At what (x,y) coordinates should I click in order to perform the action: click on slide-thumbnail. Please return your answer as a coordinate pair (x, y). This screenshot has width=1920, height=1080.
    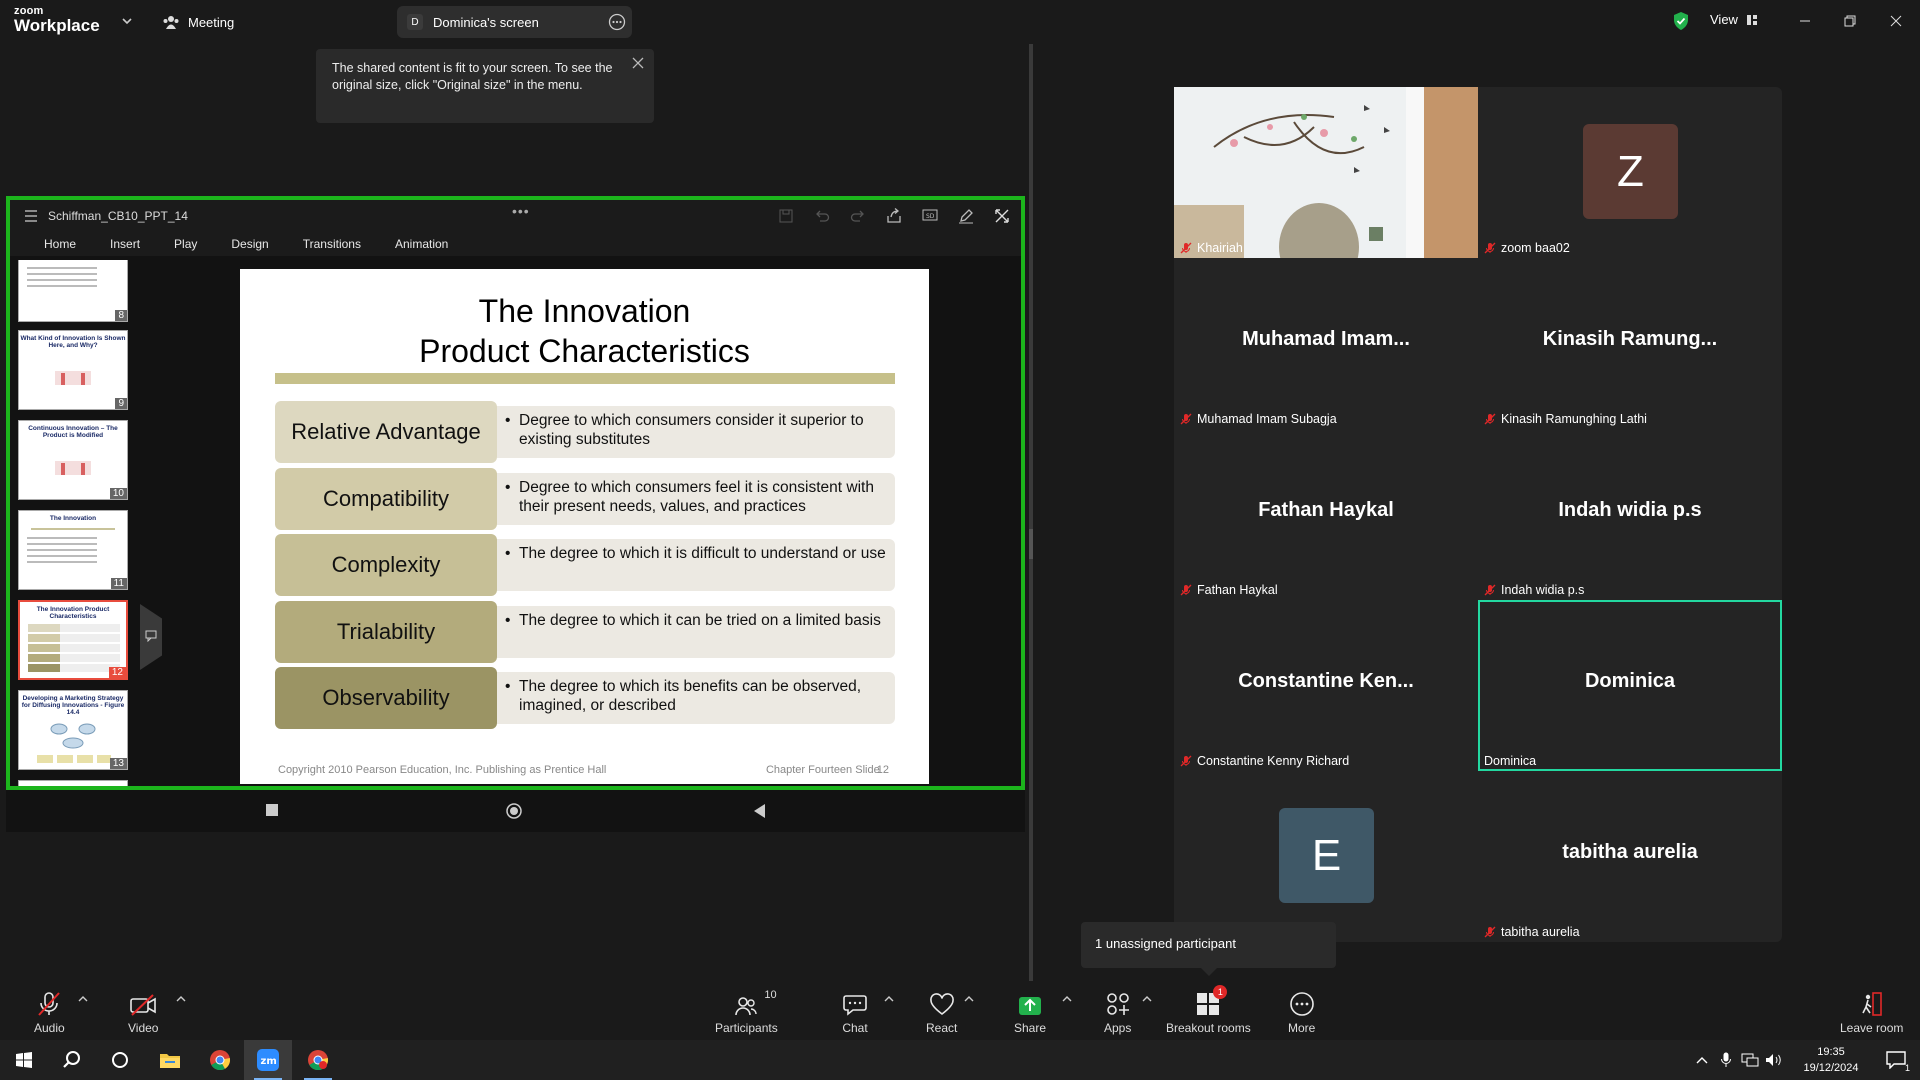
    Looking at the image, I should click on (73, 783).